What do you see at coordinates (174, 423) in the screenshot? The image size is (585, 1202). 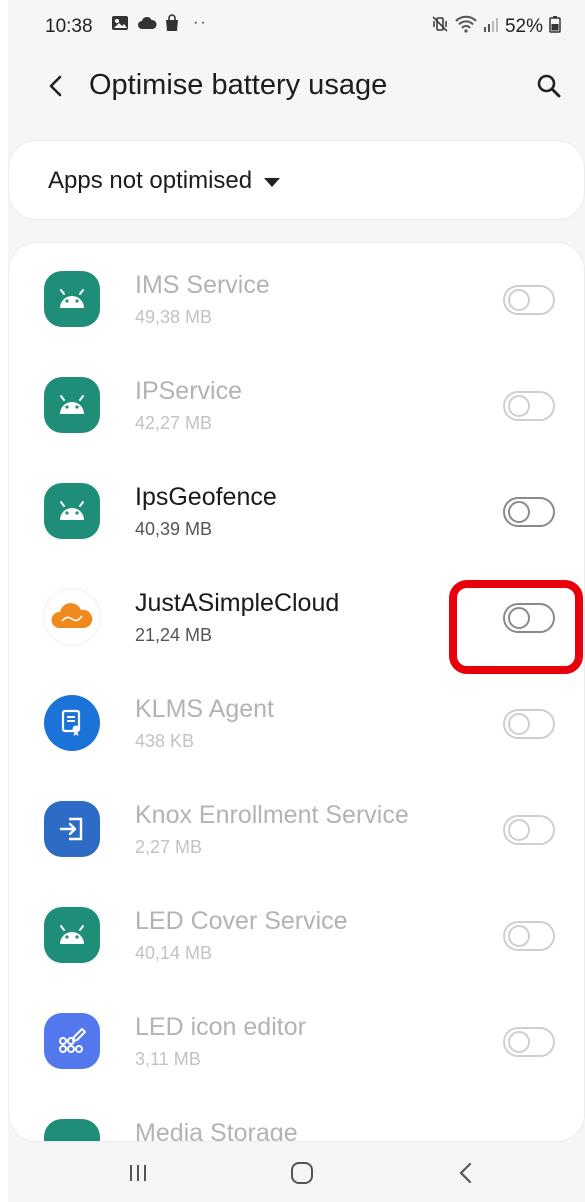 I see `app-size: 42,27 MB` at bounding box center [174, 423].